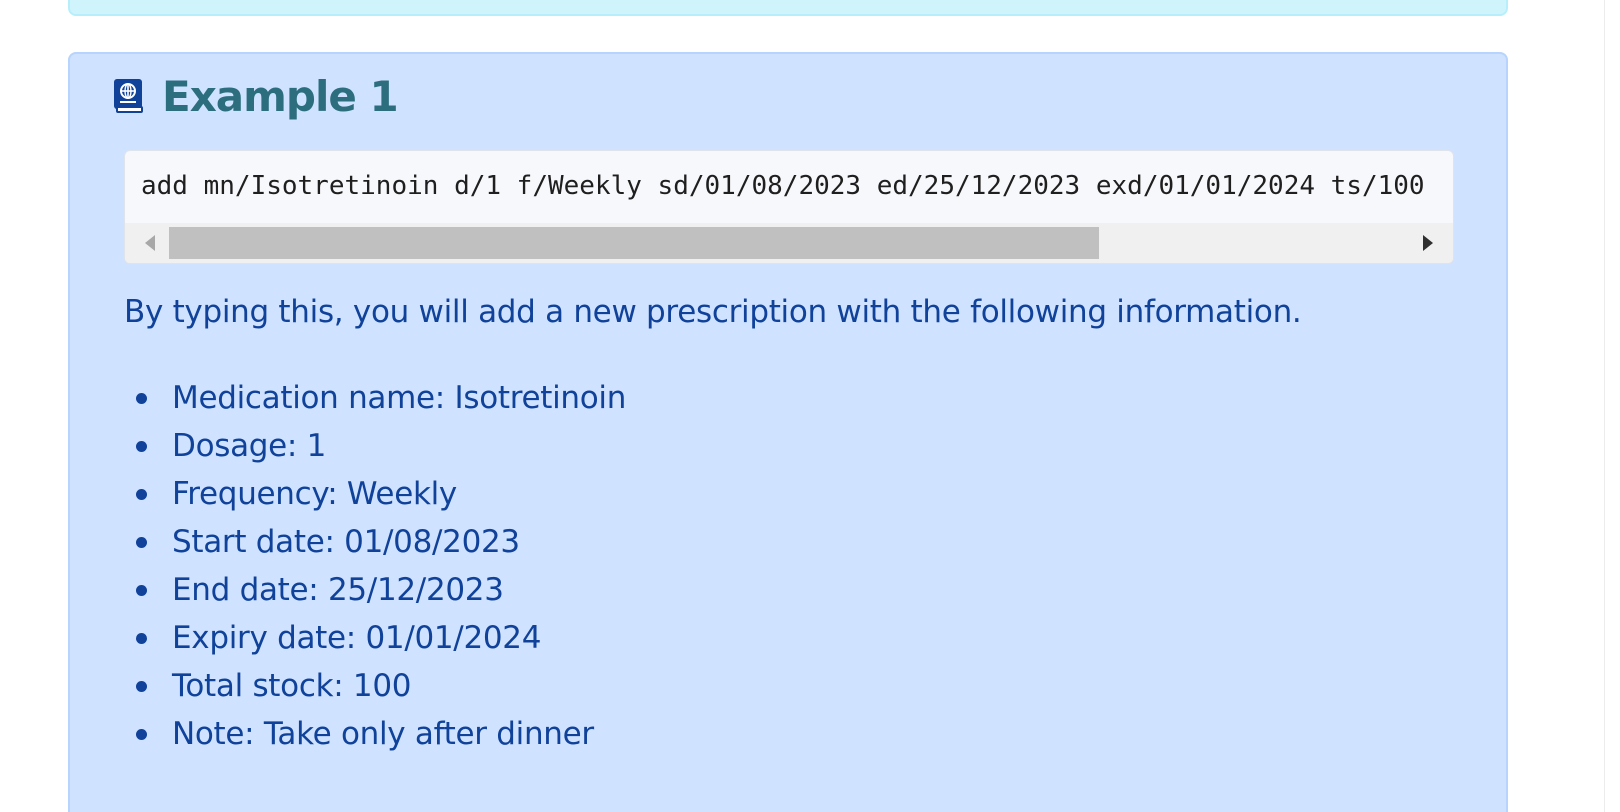 The image size is (1620, 812). I want to click on list-item-label: Frequency: Weekly, so click(314, 494).